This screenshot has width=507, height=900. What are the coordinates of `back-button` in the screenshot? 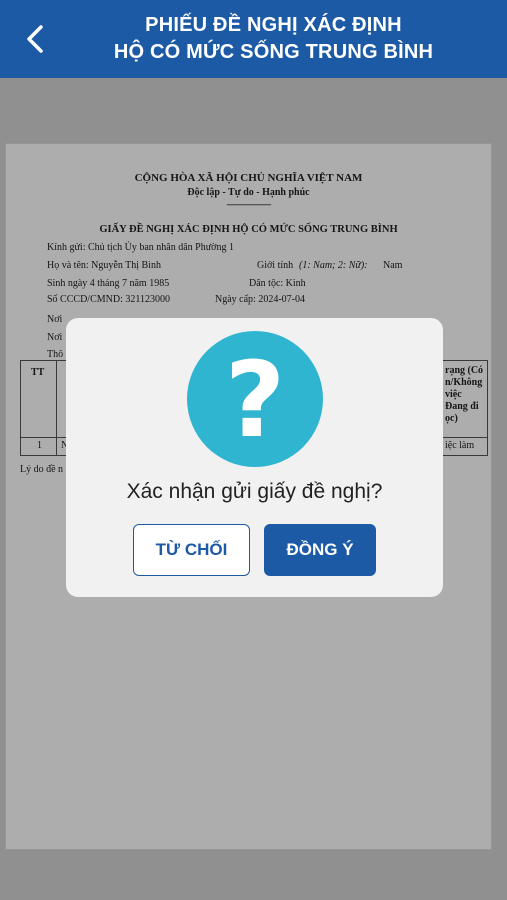 It's located at (35, 39).